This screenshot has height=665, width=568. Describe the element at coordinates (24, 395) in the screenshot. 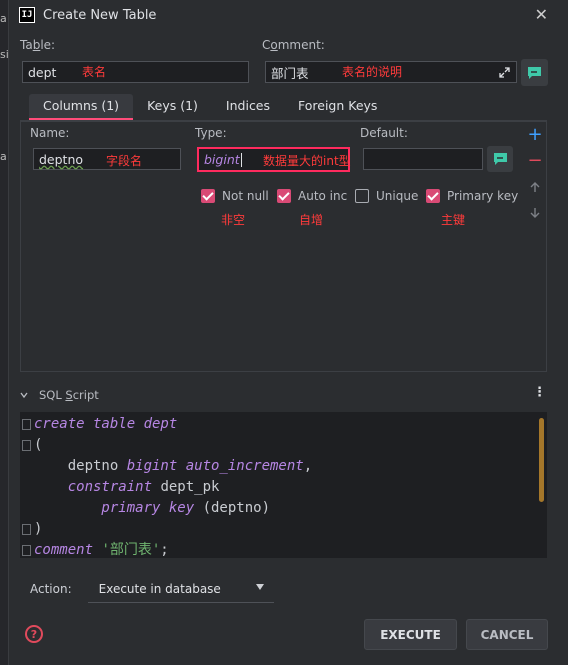

I see `chevron-down-icon` at that location.